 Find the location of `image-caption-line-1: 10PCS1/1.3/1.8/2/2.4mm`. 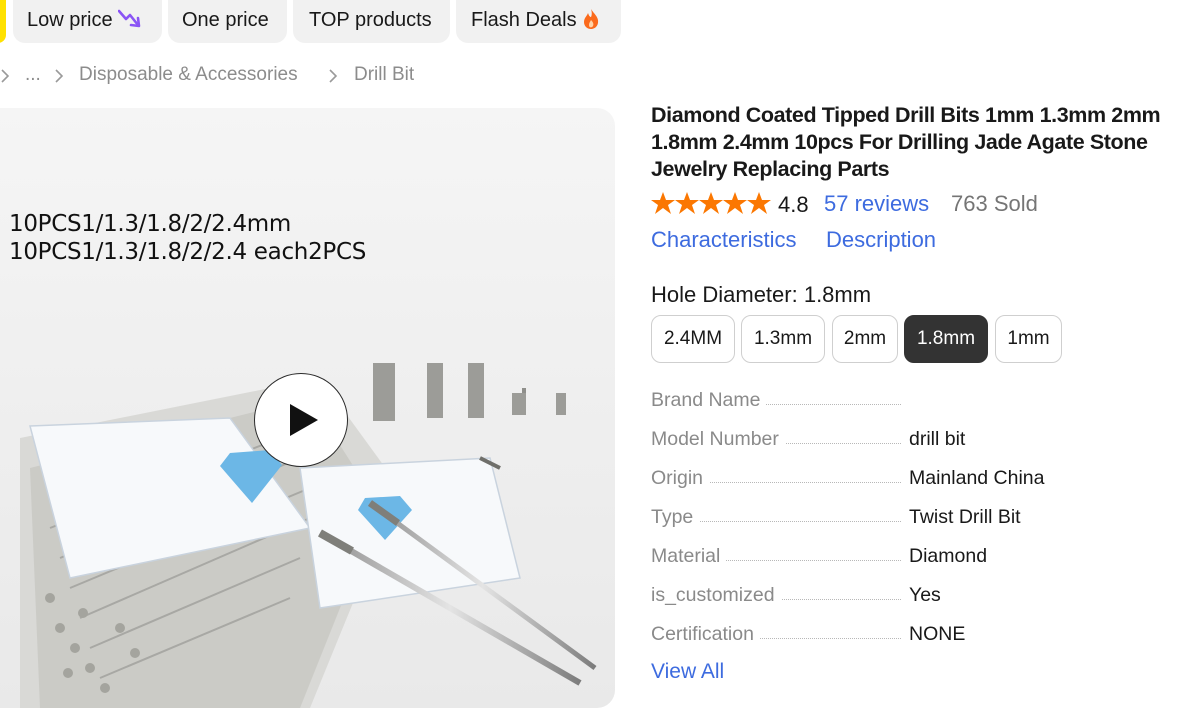

image-caption-line-1: 10PCS1/1.3/1.8/2/2.4mm is located at coordinates (150, 224).